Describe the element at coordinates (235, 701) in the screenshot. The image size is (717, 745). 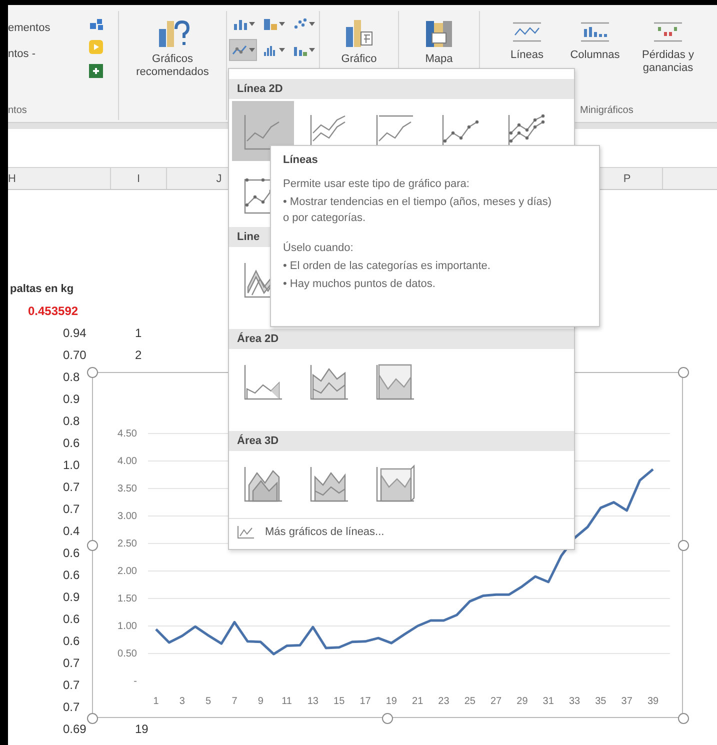
I see `axis-label: 7` at that location.